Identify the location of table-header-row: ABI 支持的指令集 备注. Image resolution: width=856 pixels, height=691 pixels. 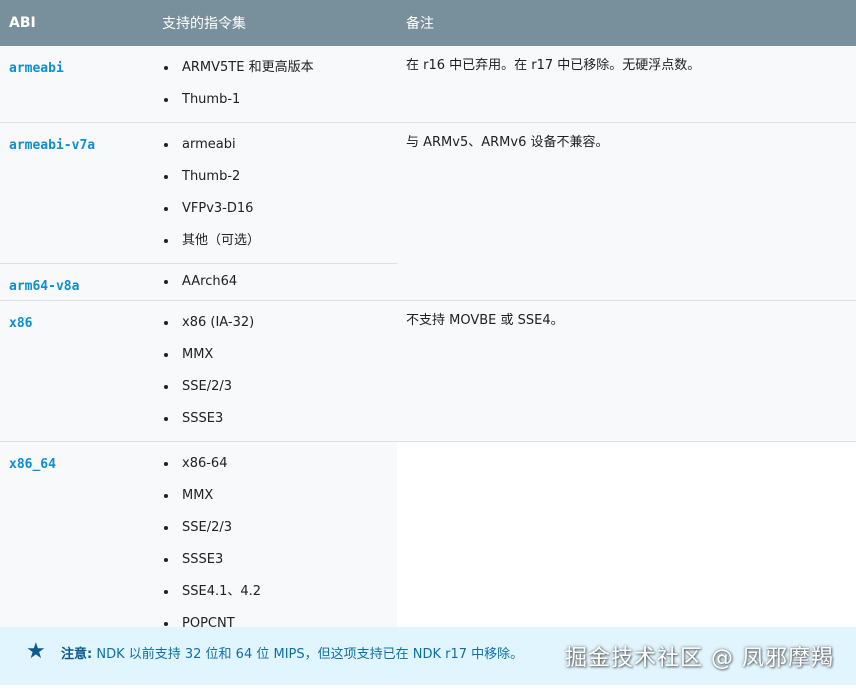
(428, 23).